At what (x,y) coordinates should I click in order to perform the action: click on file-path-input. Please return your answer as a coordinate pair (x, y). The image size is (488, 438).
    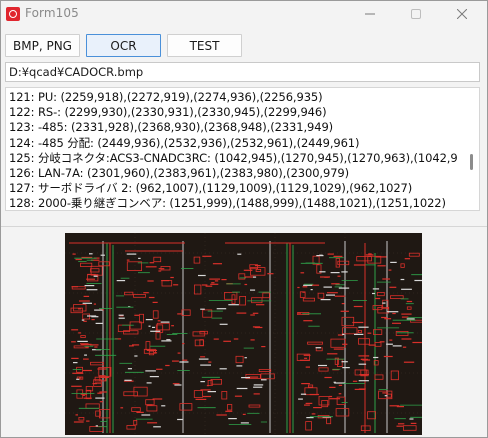
    Looking at the image, I should click on (242, 72).